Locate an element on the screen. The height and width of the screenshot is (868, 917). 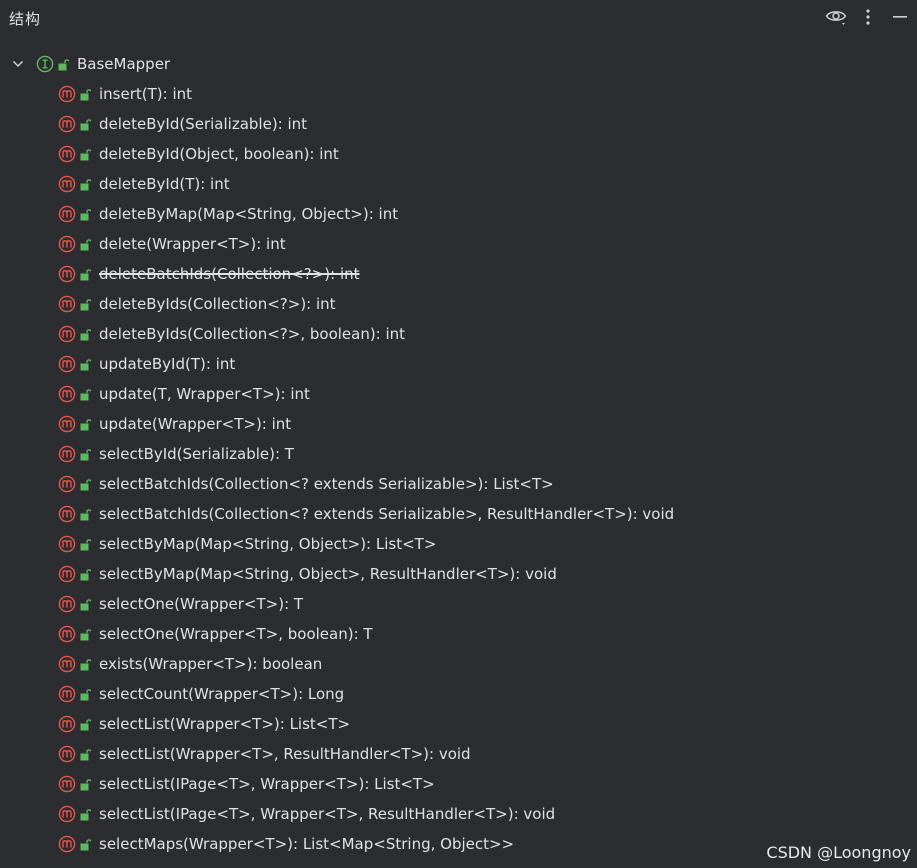
tree-method-node: deleteByMap(Map<String, Object>): int is located at coordinates (458, 214).